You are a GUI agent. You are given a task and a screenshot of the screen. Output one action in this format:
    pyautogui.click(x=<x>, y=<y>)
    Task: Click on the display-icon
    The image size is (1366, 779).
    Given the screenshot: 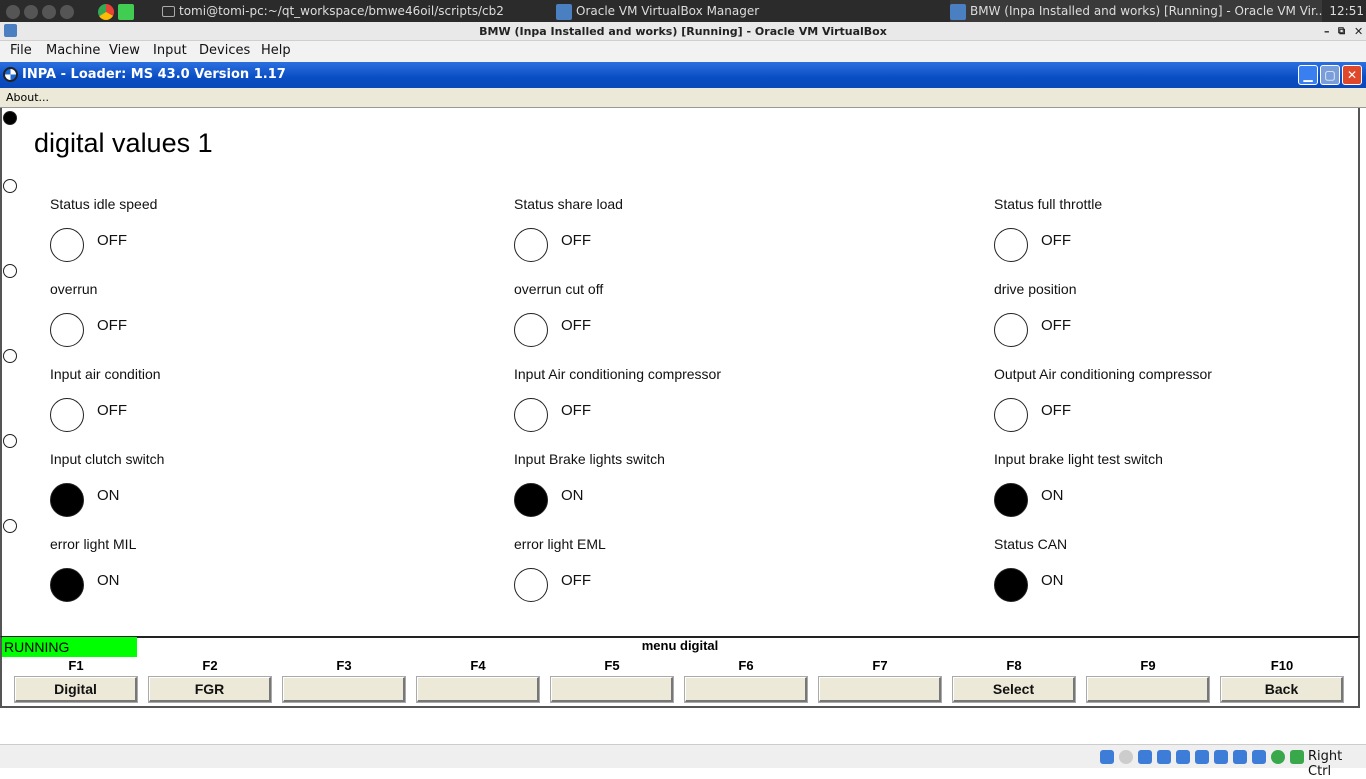 What is the action you would take?
    pyautogui.click(x=1221, y=757)
    